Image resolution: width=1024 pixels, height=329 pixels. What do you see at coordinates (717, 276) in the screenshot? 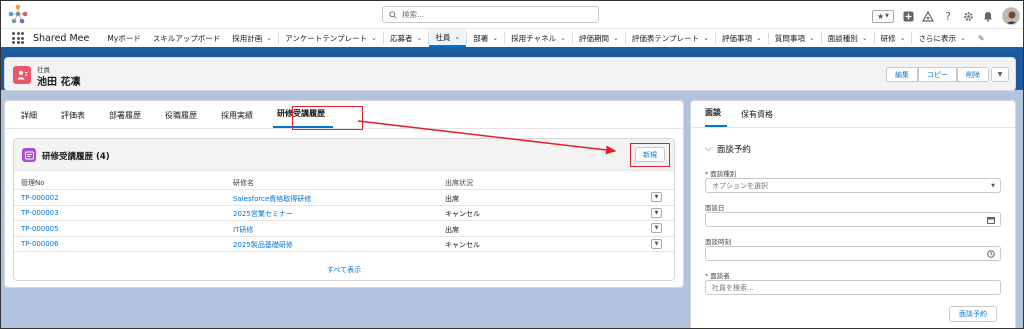
I see `interviewer-label: * 面談者` at bounding box center [717, 276].